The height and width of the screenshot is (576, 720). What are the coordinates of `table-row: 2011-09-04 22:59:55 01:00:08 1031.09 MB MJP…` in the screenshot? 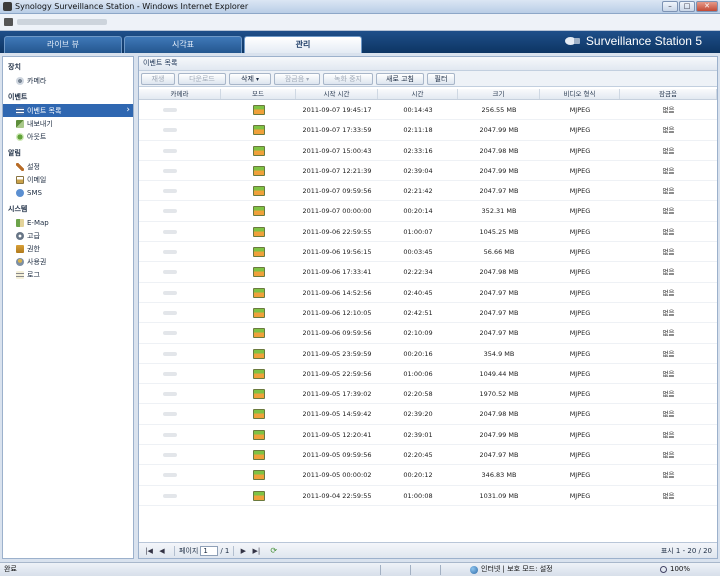 It's located at (428, 496).